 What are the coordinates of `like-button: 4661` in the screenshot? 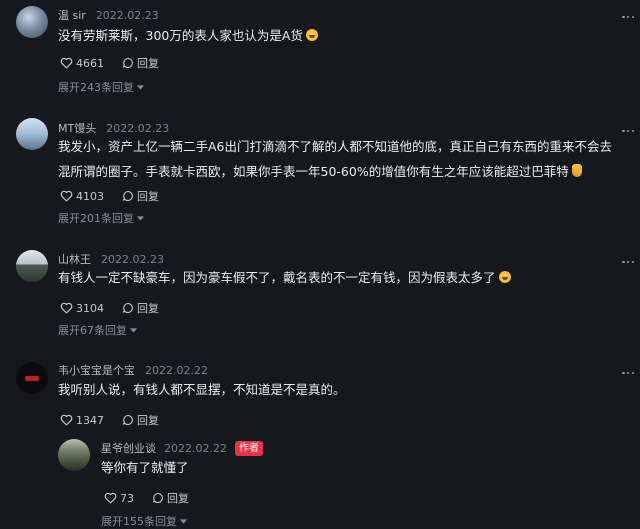 It's located at (82, 63).